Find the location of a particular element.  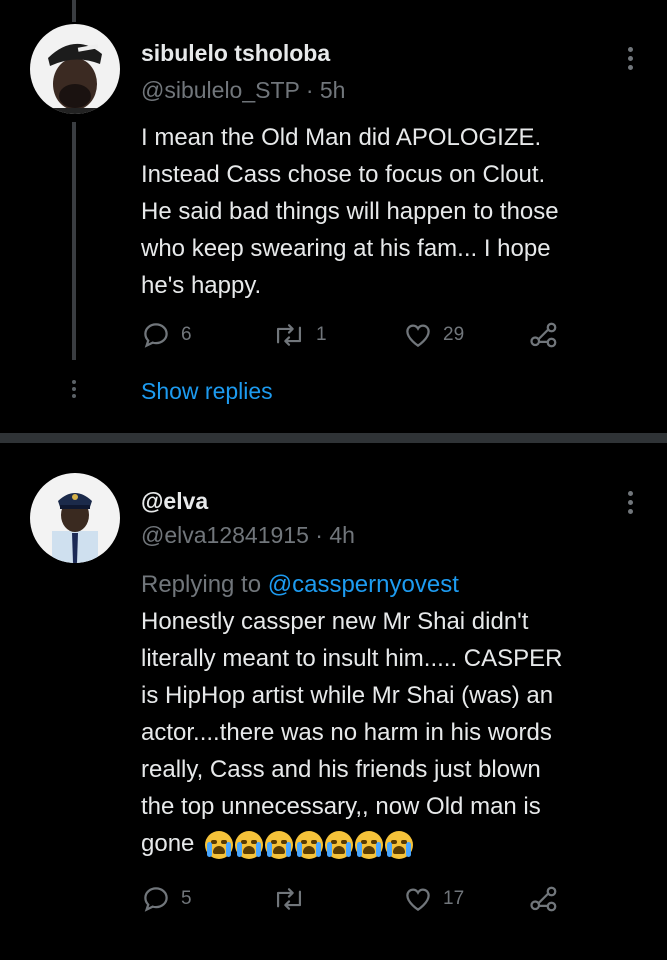

reply-count: 5 is located at coordinates (186, 898).